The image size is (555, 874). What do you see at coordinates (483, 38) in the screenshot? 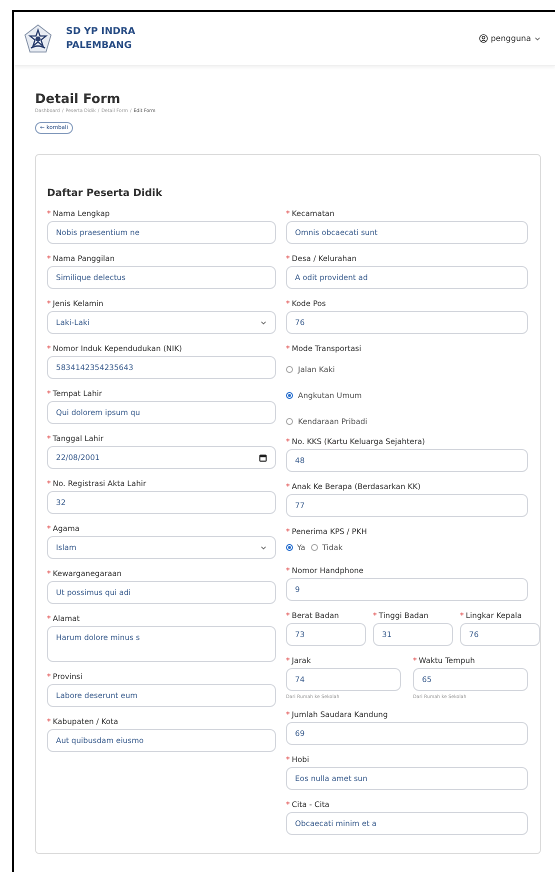
I see `user-icon` at bounding box center [483, 38].